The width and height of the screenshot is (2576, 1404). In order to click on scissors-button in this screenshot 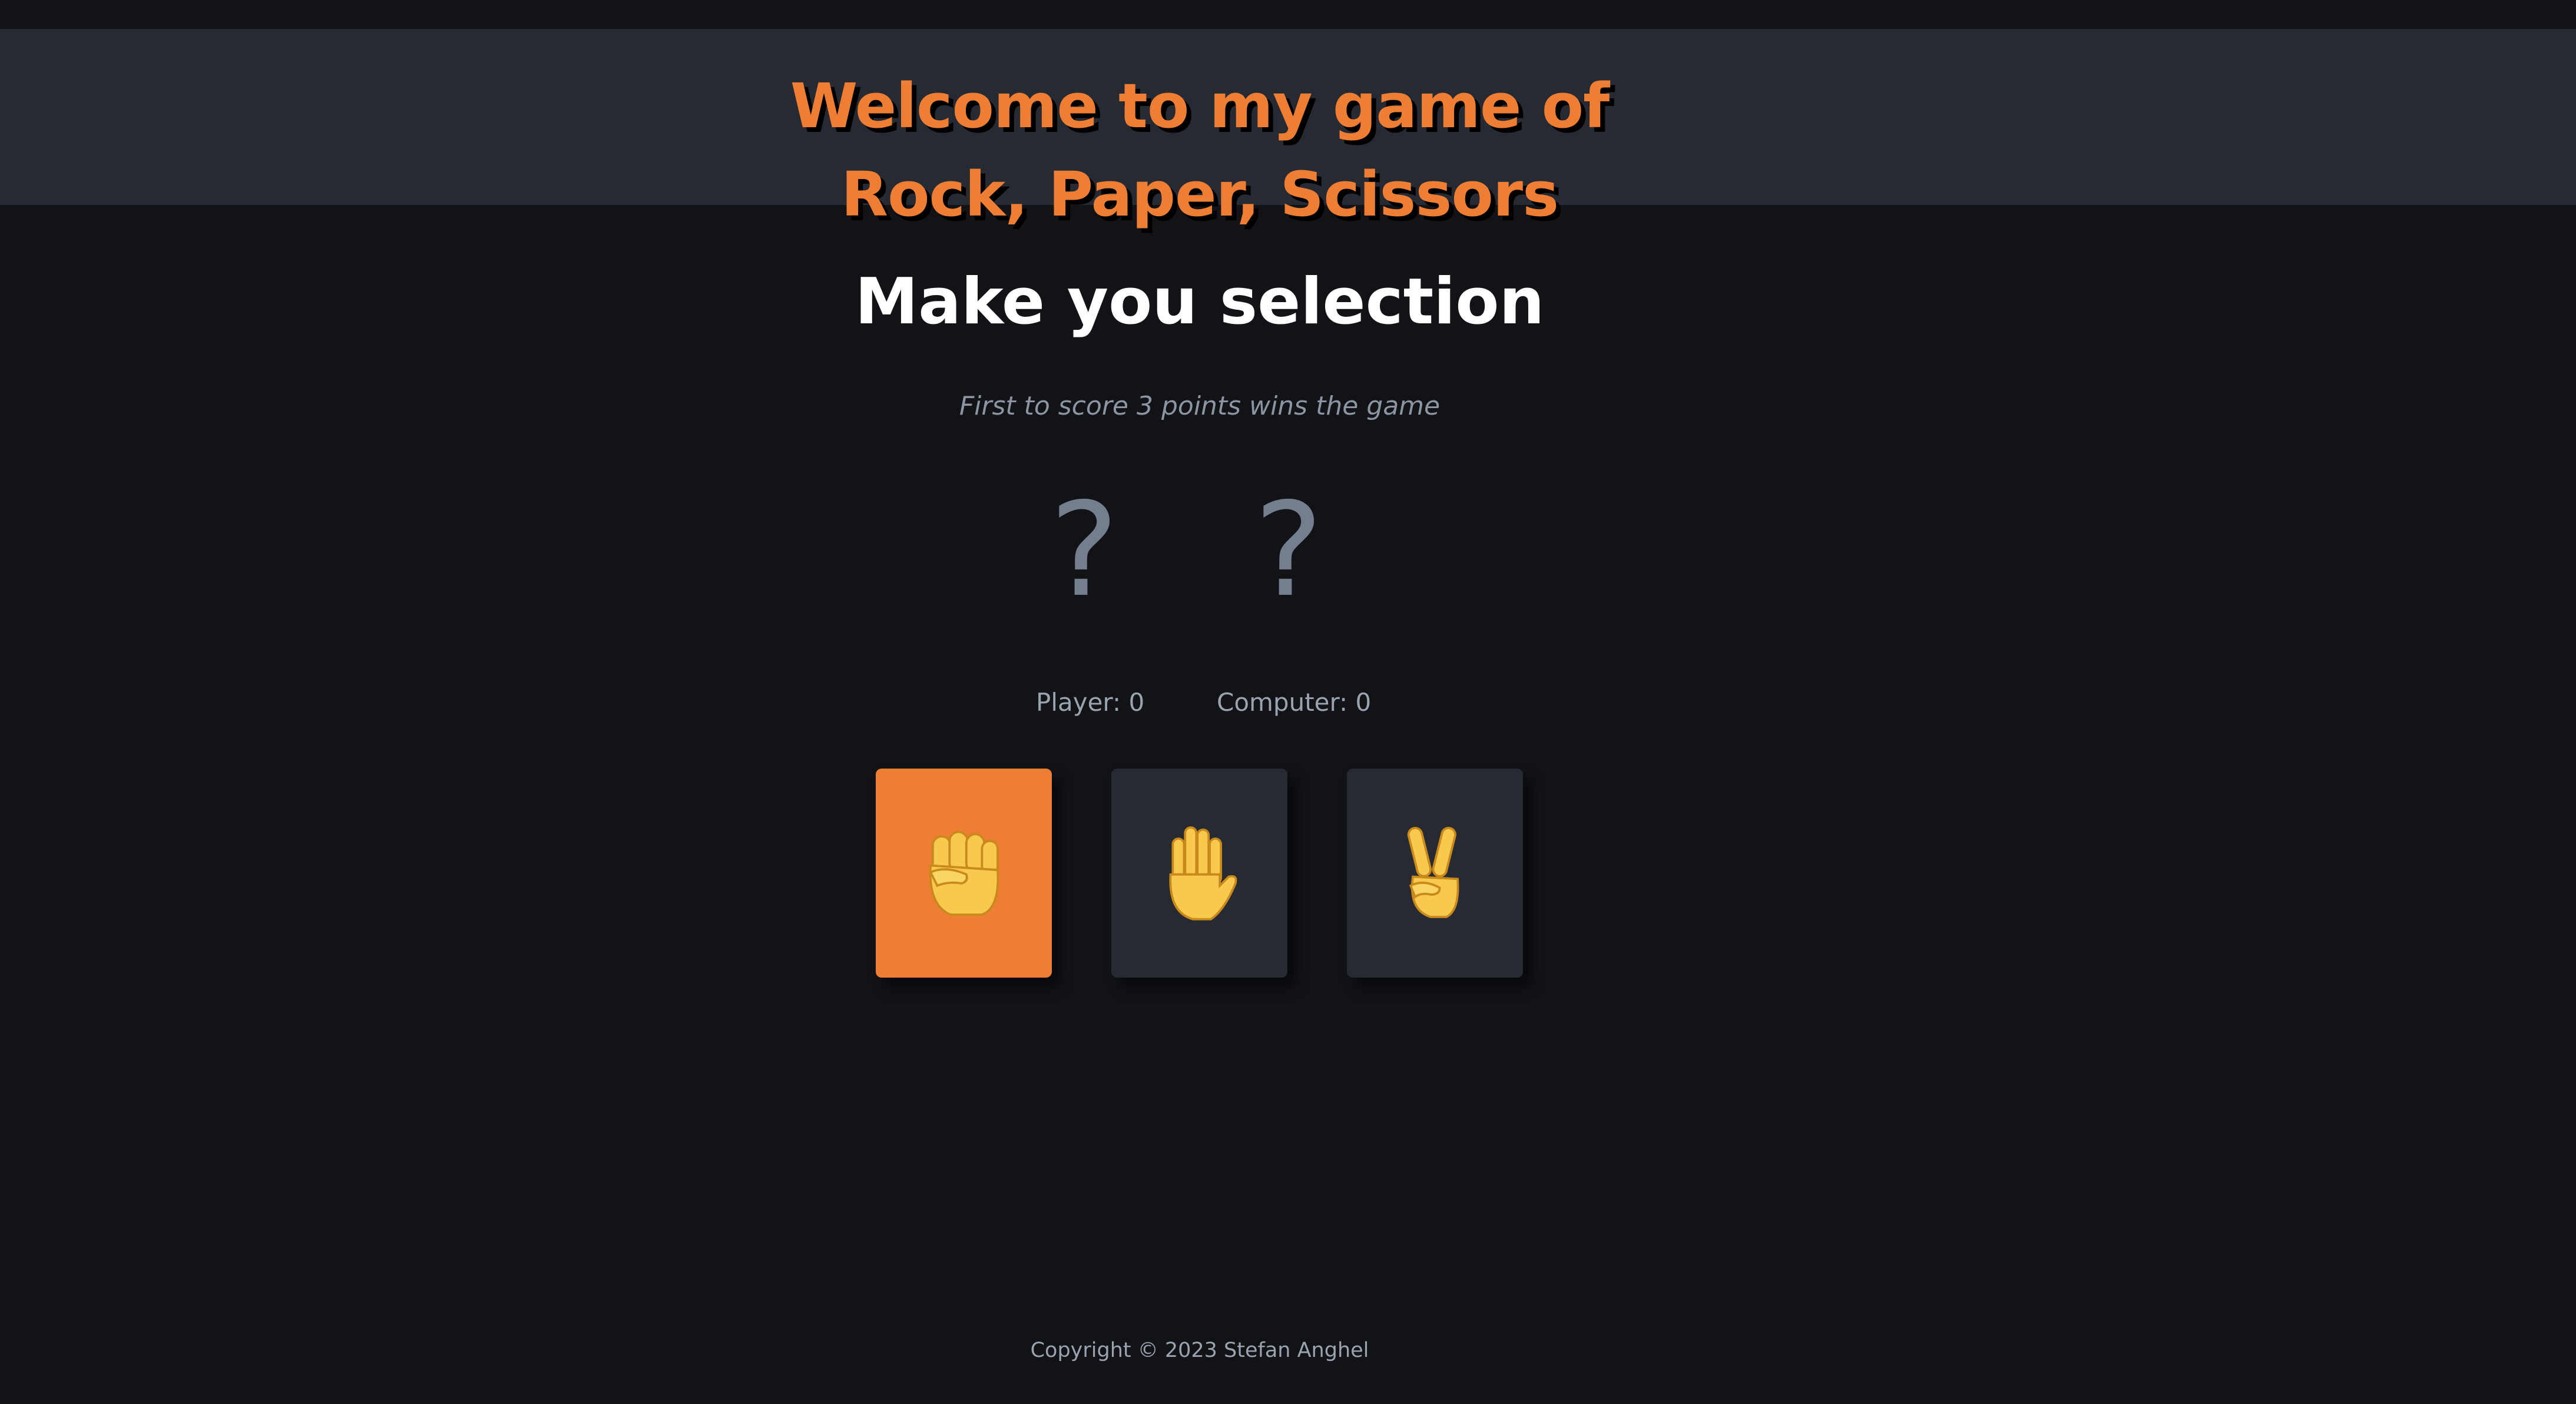, I will do `click(1435, 874)`.